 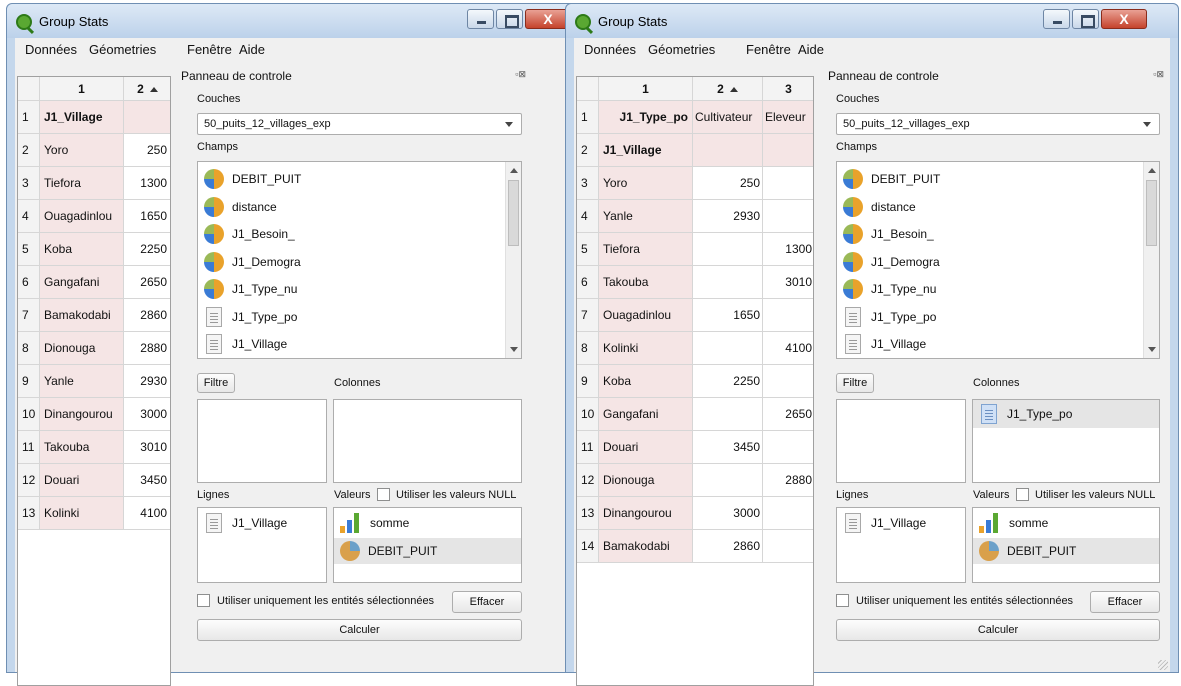 What do you see at coordinates (513, 260) in the screenshot?
I see `fields-scrollbar` at bounding box center [513, 260].